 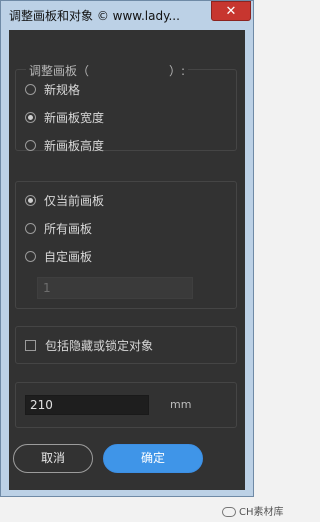 What do you see at coordinates (68, 256) in the screenshot?
I see `radio-label: 自定画板` at bounding box center [68, 256].